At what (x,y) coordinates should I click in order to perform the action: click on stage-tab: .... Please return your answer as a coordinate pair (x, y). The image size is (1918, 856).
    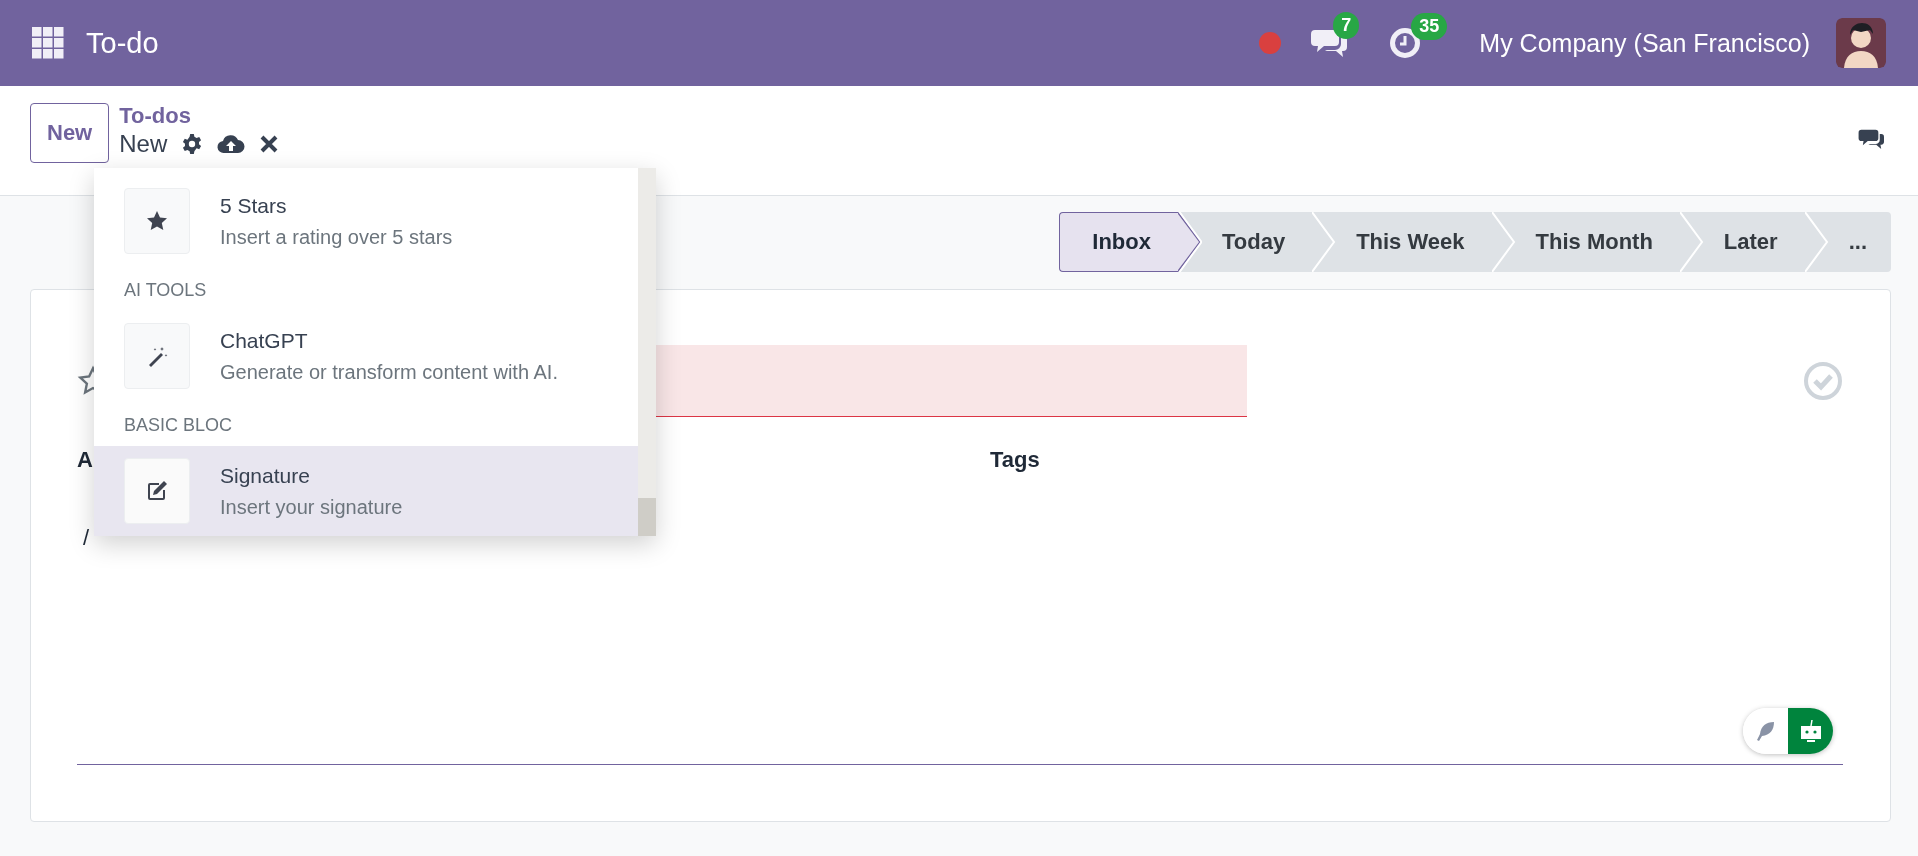
    Looking at the image, I should click on (1847, 242).